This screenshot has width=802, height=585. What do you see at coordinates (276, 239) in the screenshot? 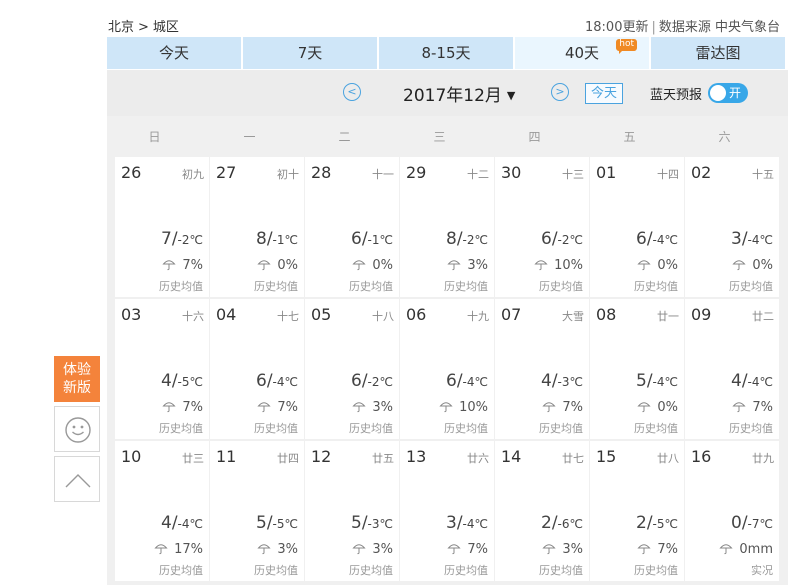
I see `temperature: 8/-1℃` at bounding box center [276, 239].